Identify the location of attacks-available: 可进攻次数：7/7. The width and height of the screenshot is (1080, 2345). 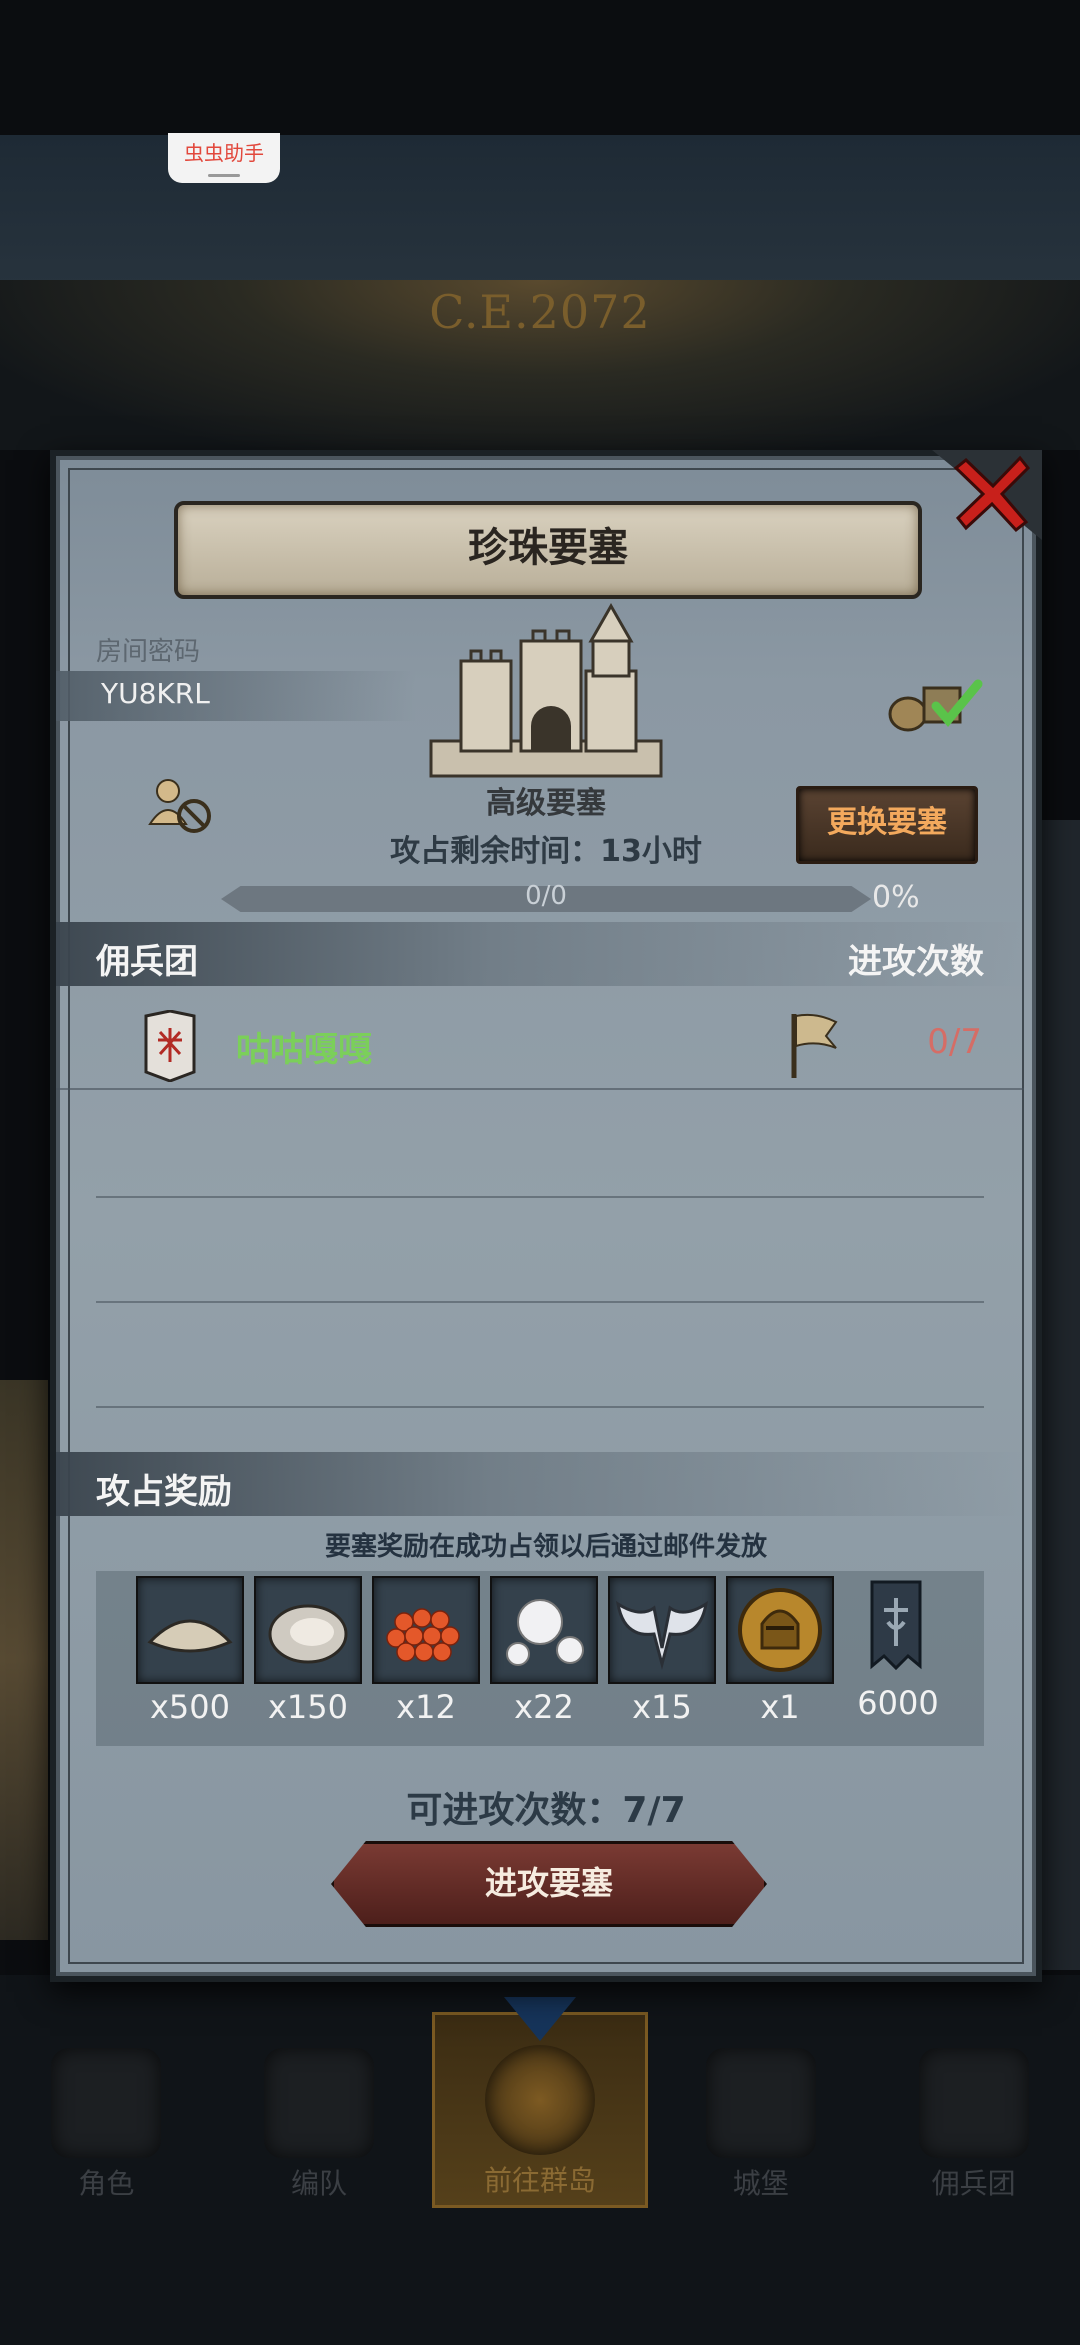
(546, 1807).